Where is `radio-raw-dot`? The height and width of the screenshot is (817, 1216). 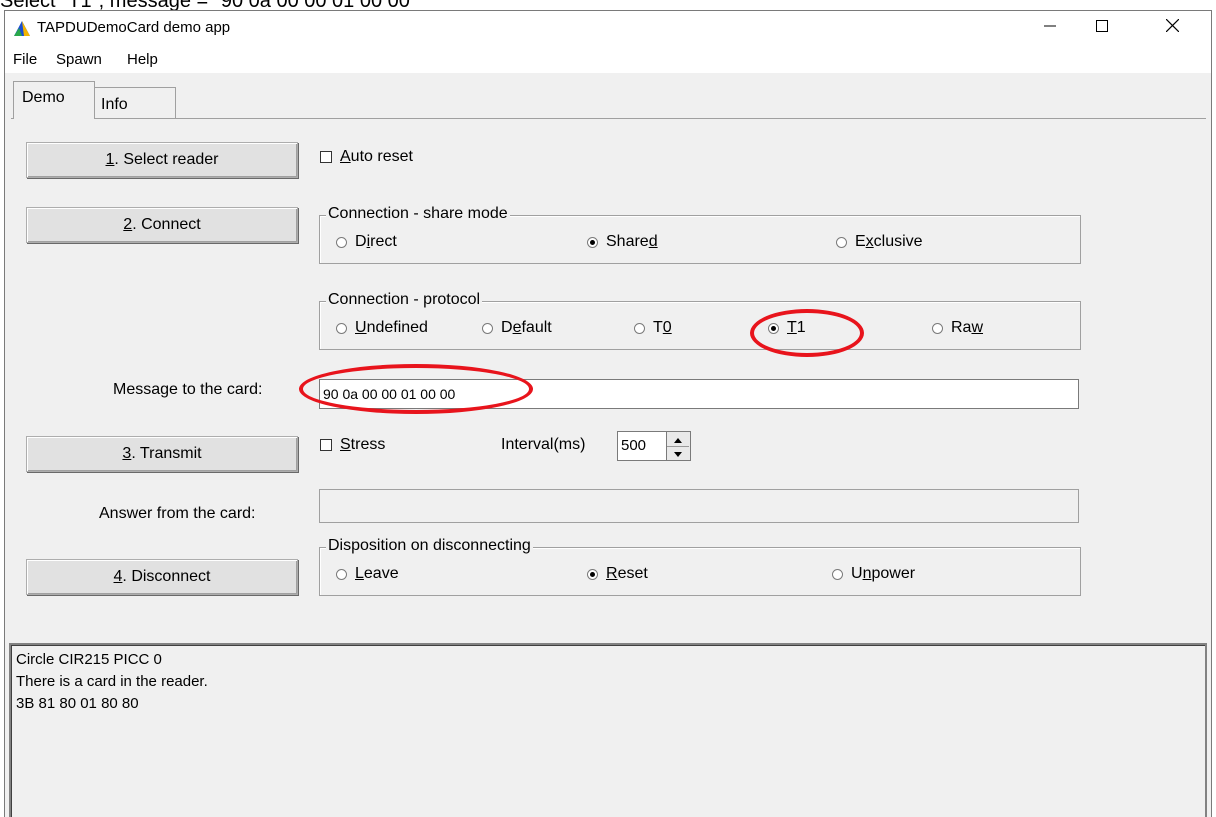
radio-raw-dot is located at coordinates (937, 328).